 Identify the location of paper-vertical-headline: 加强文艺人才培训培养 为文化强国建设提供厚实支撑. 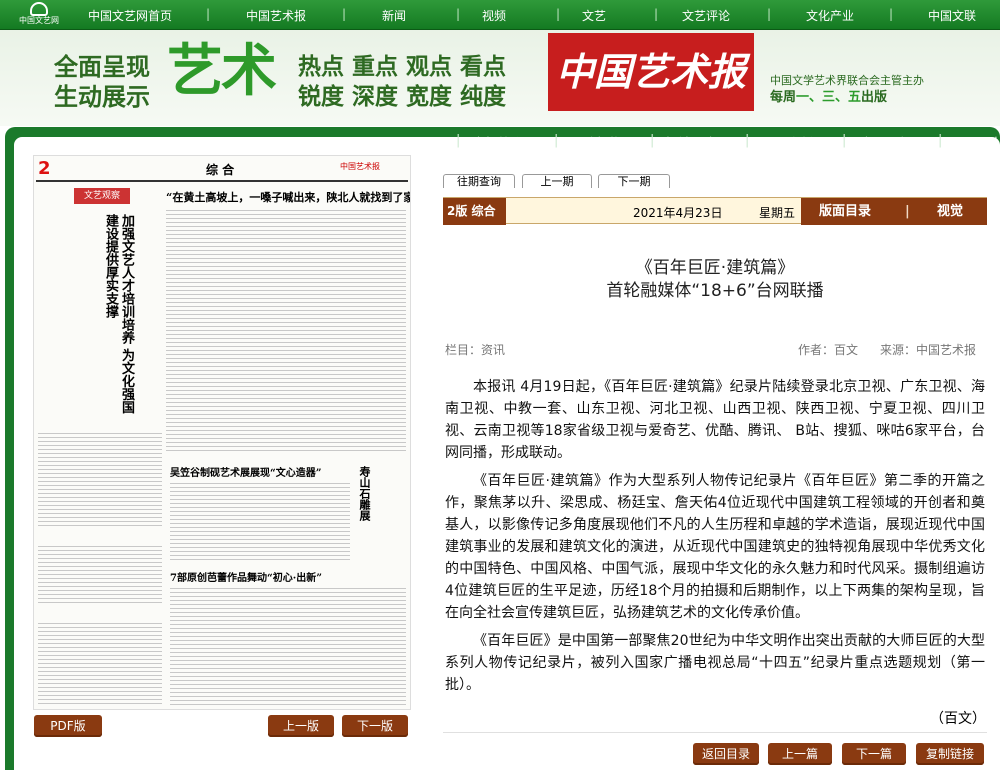
(118, 314).